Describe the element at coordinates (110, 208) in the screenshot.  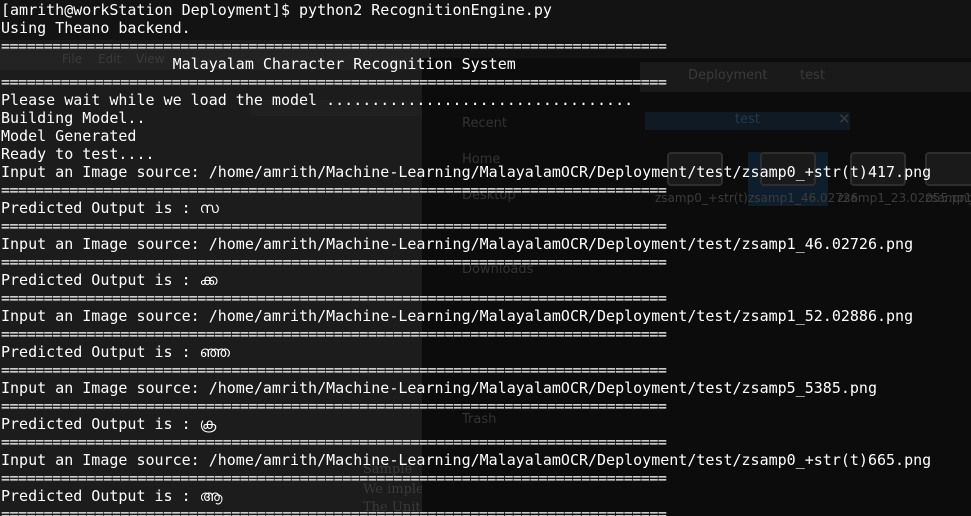
I see `terminal-output-line: Predicted Output is : സ` at that location.